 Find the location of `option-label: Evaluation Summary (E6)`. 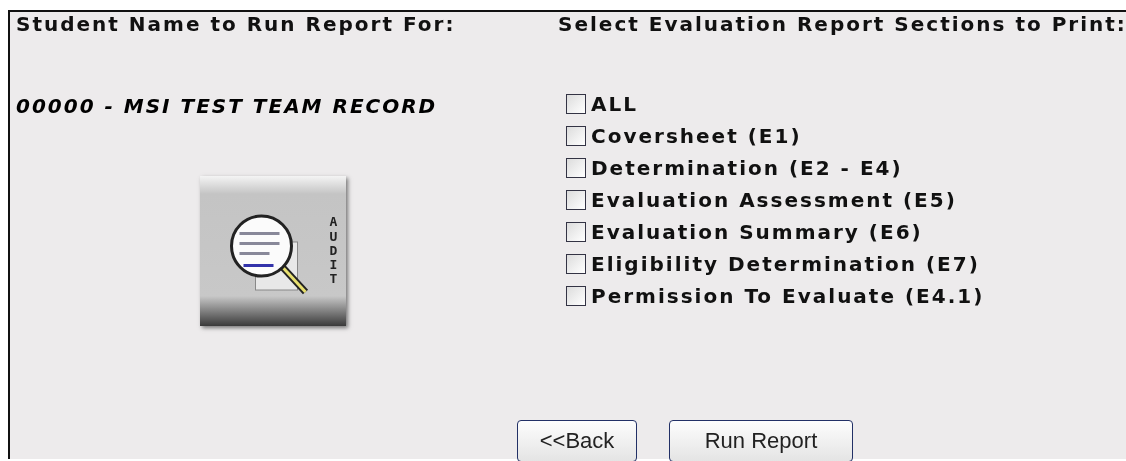

option-label: Evaluation Summary (E6) is located at coordinates (757, 232).